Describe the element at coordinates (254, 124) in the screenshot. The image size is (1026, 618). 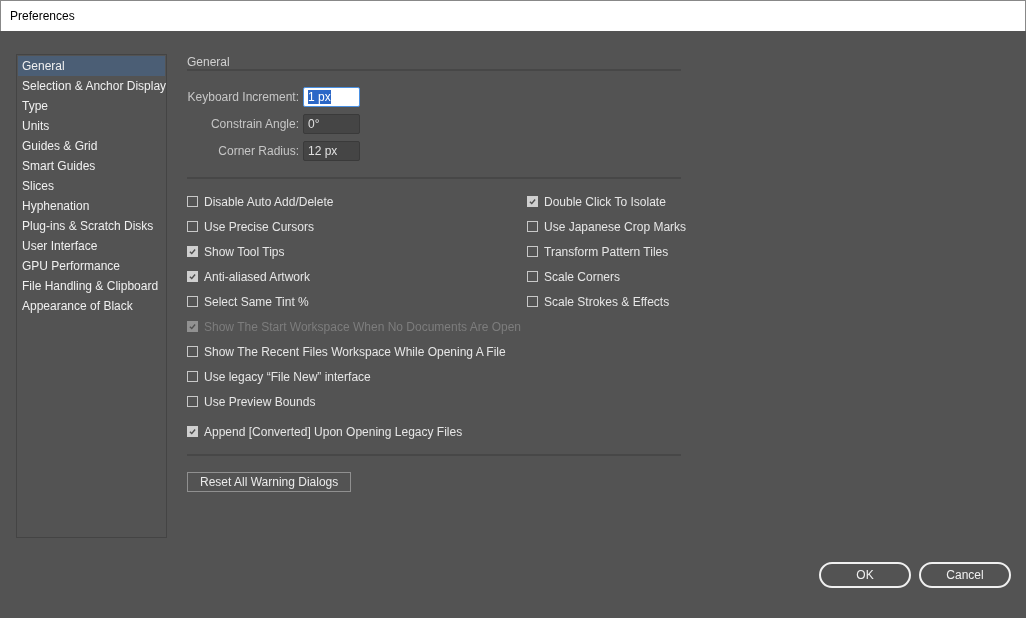
I see `field-label: Constrain Angle:` at that location.